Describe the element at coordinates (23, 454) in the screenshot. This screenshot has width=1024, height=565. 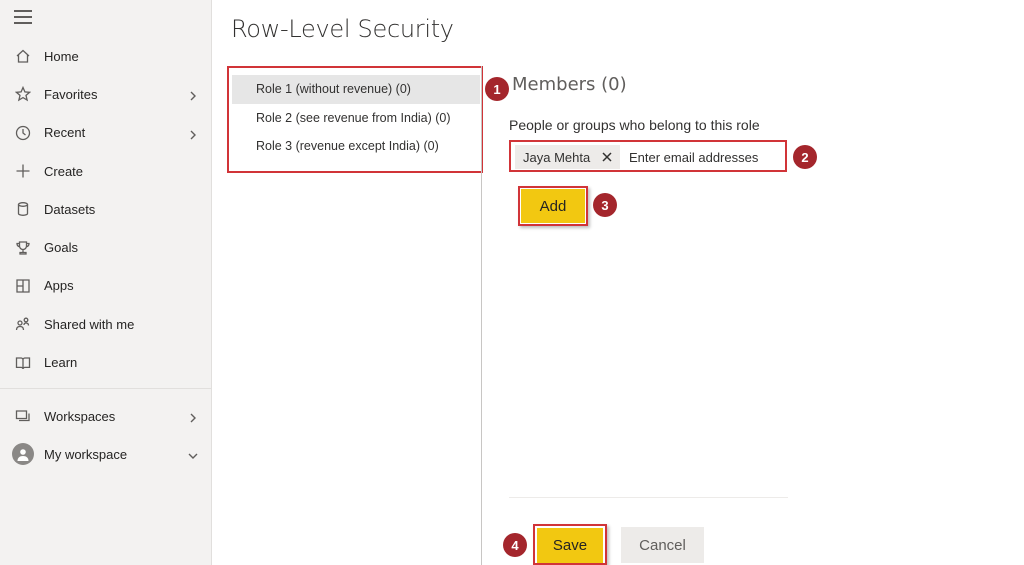
I see `avatar-icon` at that location.